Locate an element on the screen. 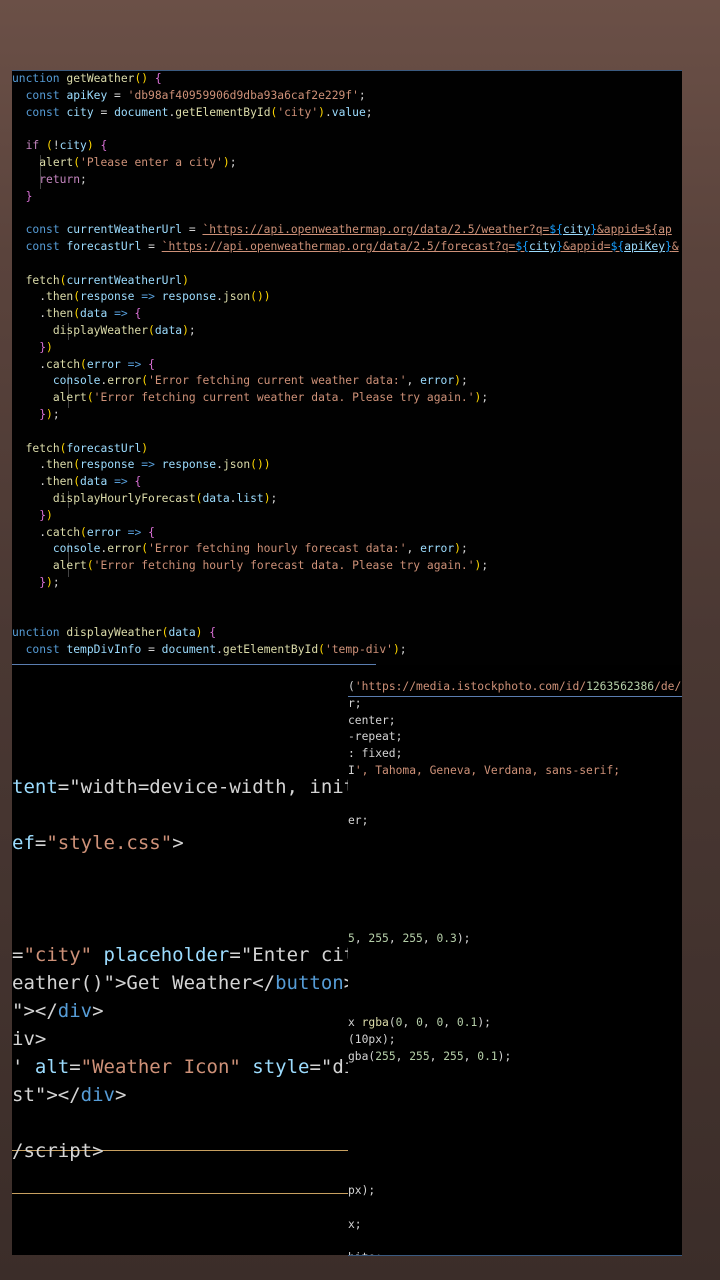  html-code-line: tent="width=device-width, init is located at coordinates (181, 787).